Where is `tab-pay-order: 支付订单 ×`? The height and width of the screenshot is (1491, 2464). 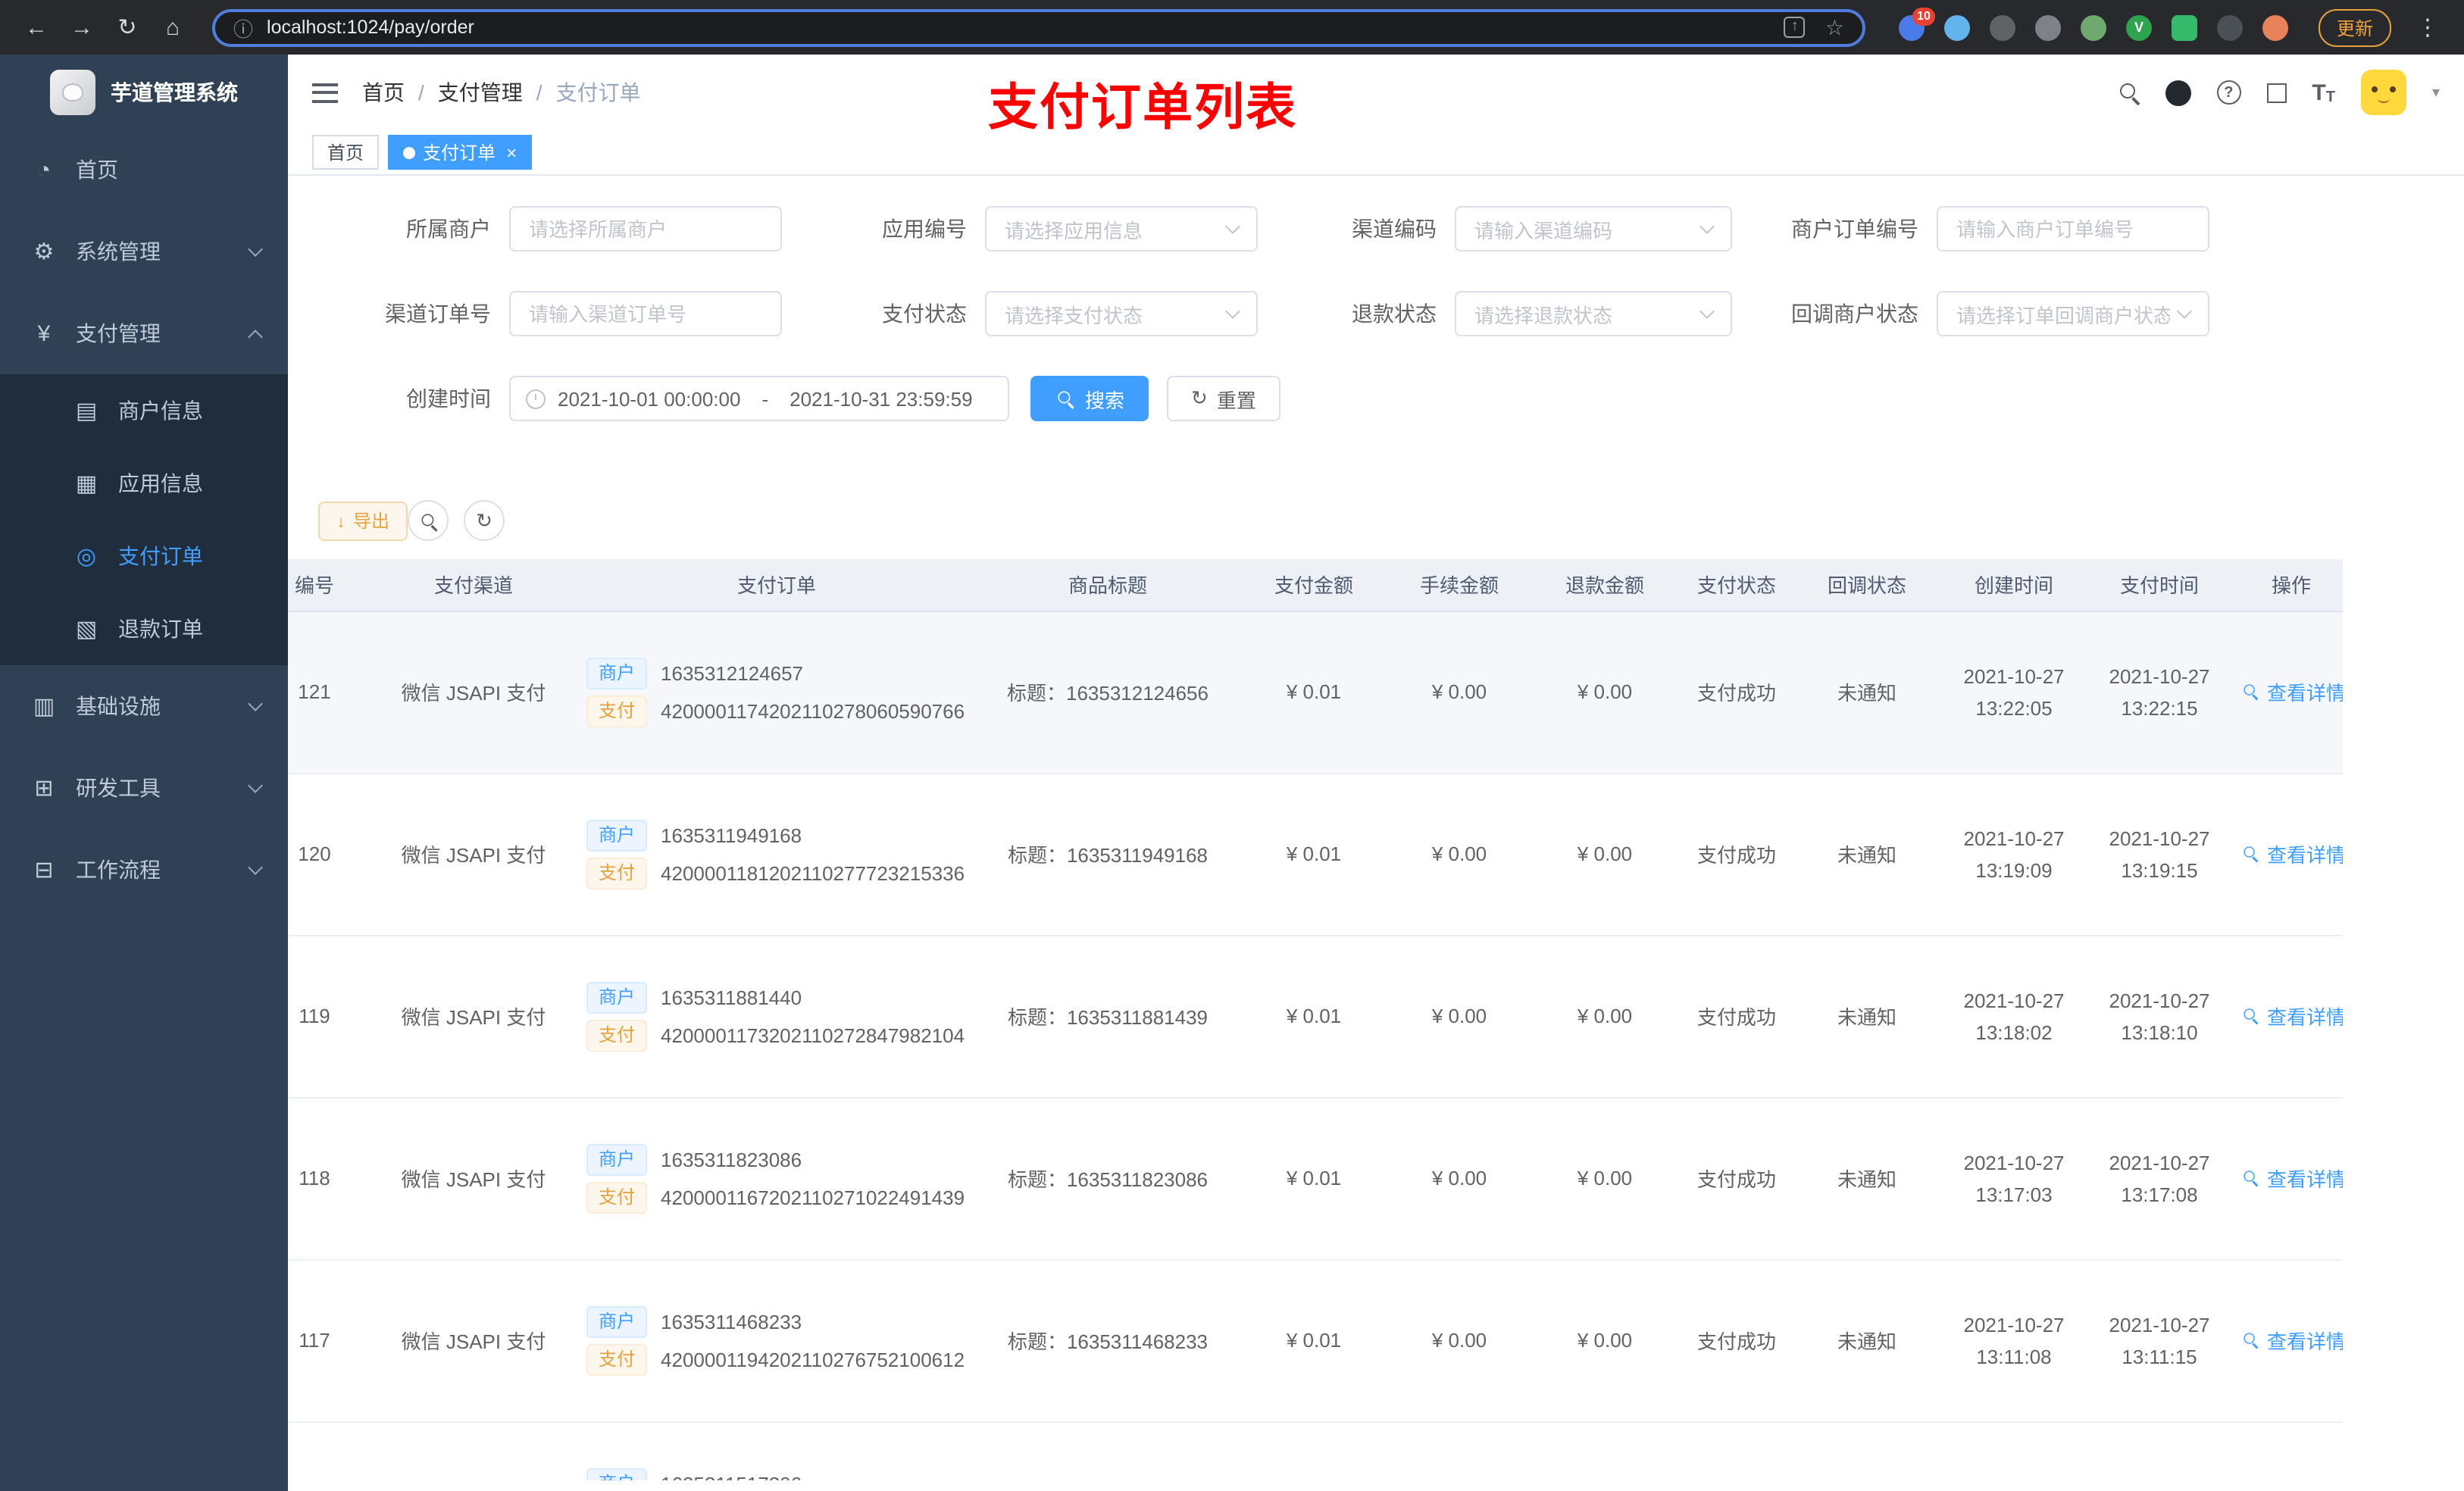 tab-pay-order: 支付订单 × is located at coordinates (460, 152).